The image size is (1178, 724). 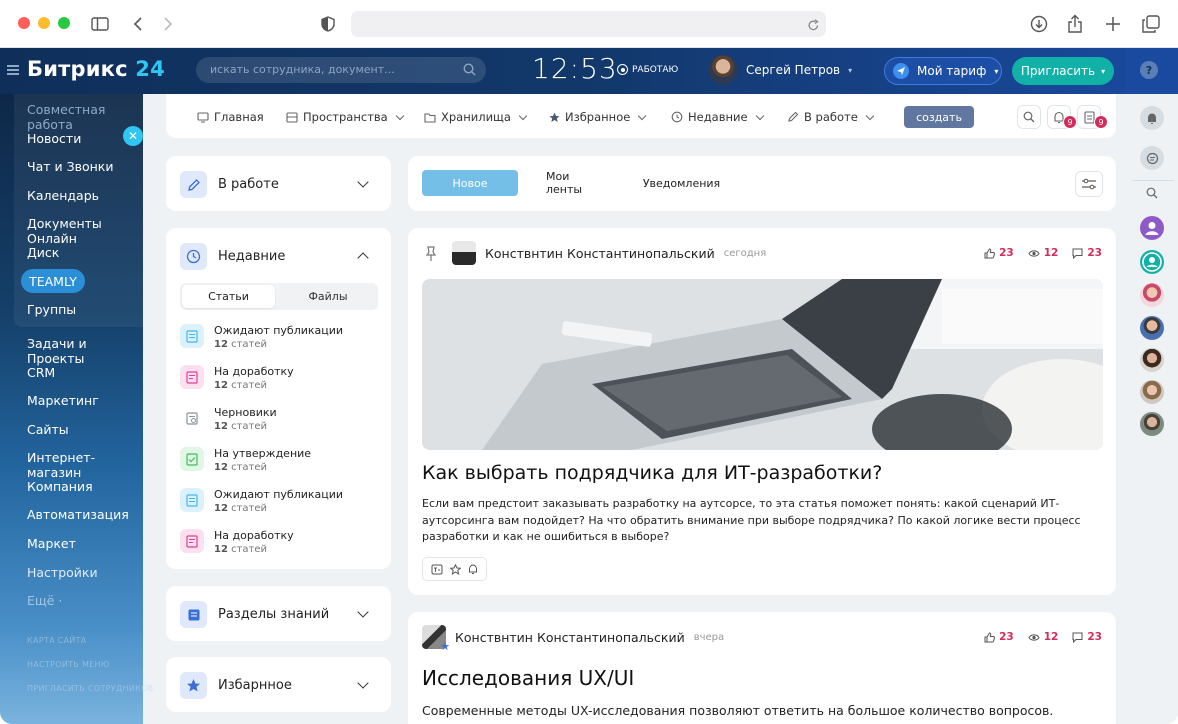 What do you see at coordinates (647, 69) in the screenshot?
I see `work-status: РАБОТАЮ` at bounding box center [647, 69].